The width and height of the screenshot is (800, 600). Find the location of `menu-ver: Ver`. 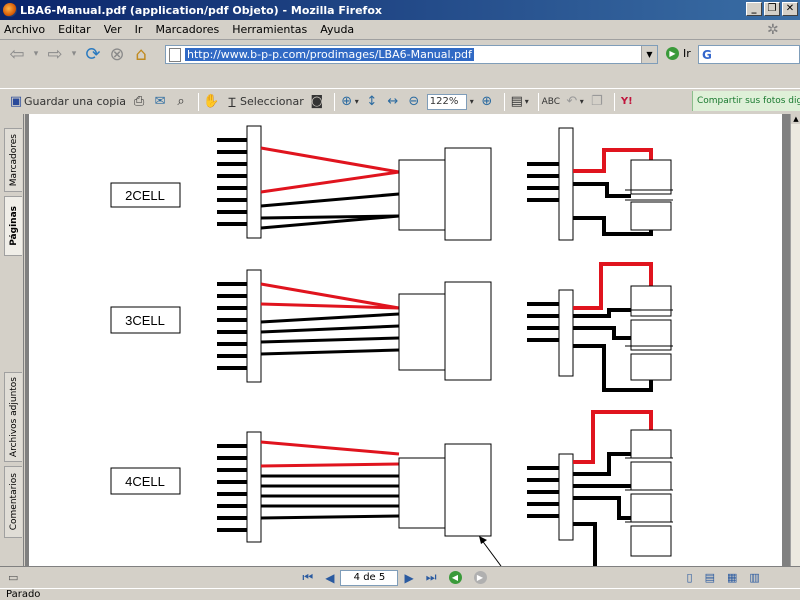

menu-ver: Ver is located at coordinates (113, 29).